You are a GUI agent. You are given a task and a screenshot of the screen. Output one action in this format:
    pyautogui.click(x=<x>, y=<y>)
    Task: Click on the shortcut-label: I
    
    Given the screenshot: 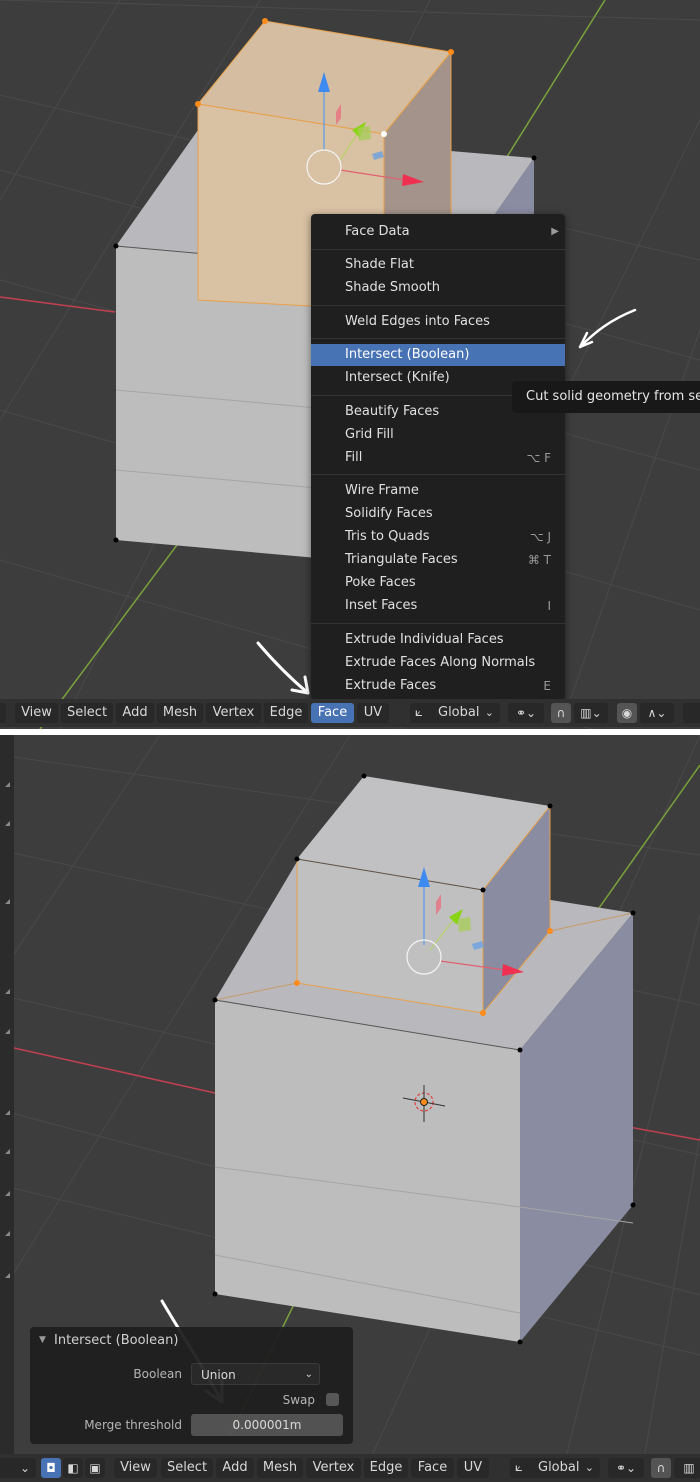 What is the action you would take?
    pyautogui.click(x=549, y=606)
    